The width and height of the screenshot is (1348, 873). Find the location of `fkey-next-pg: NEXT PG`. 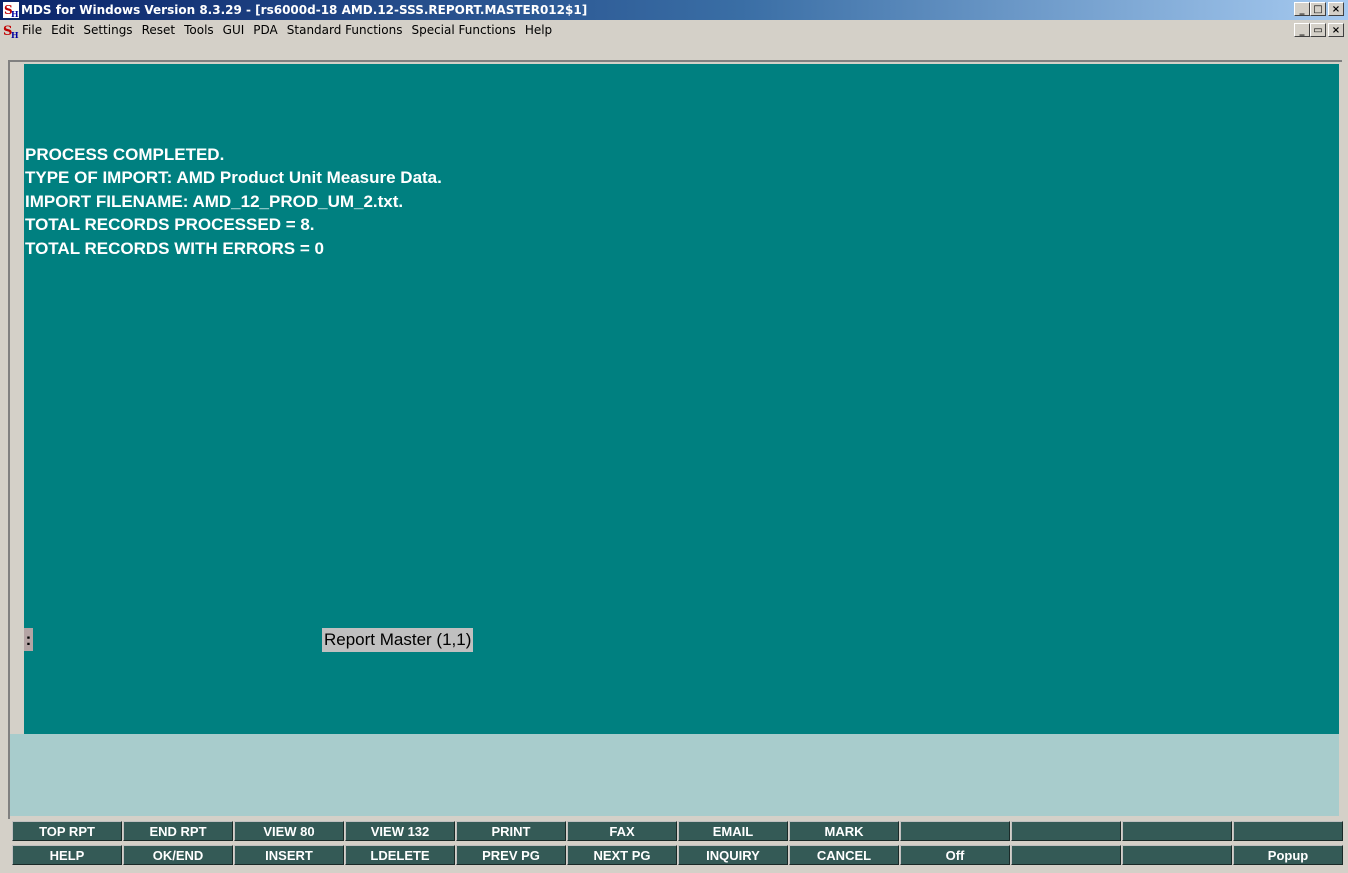

fkey-next-pg: NEXT PG is located at coordinates (622, 855).